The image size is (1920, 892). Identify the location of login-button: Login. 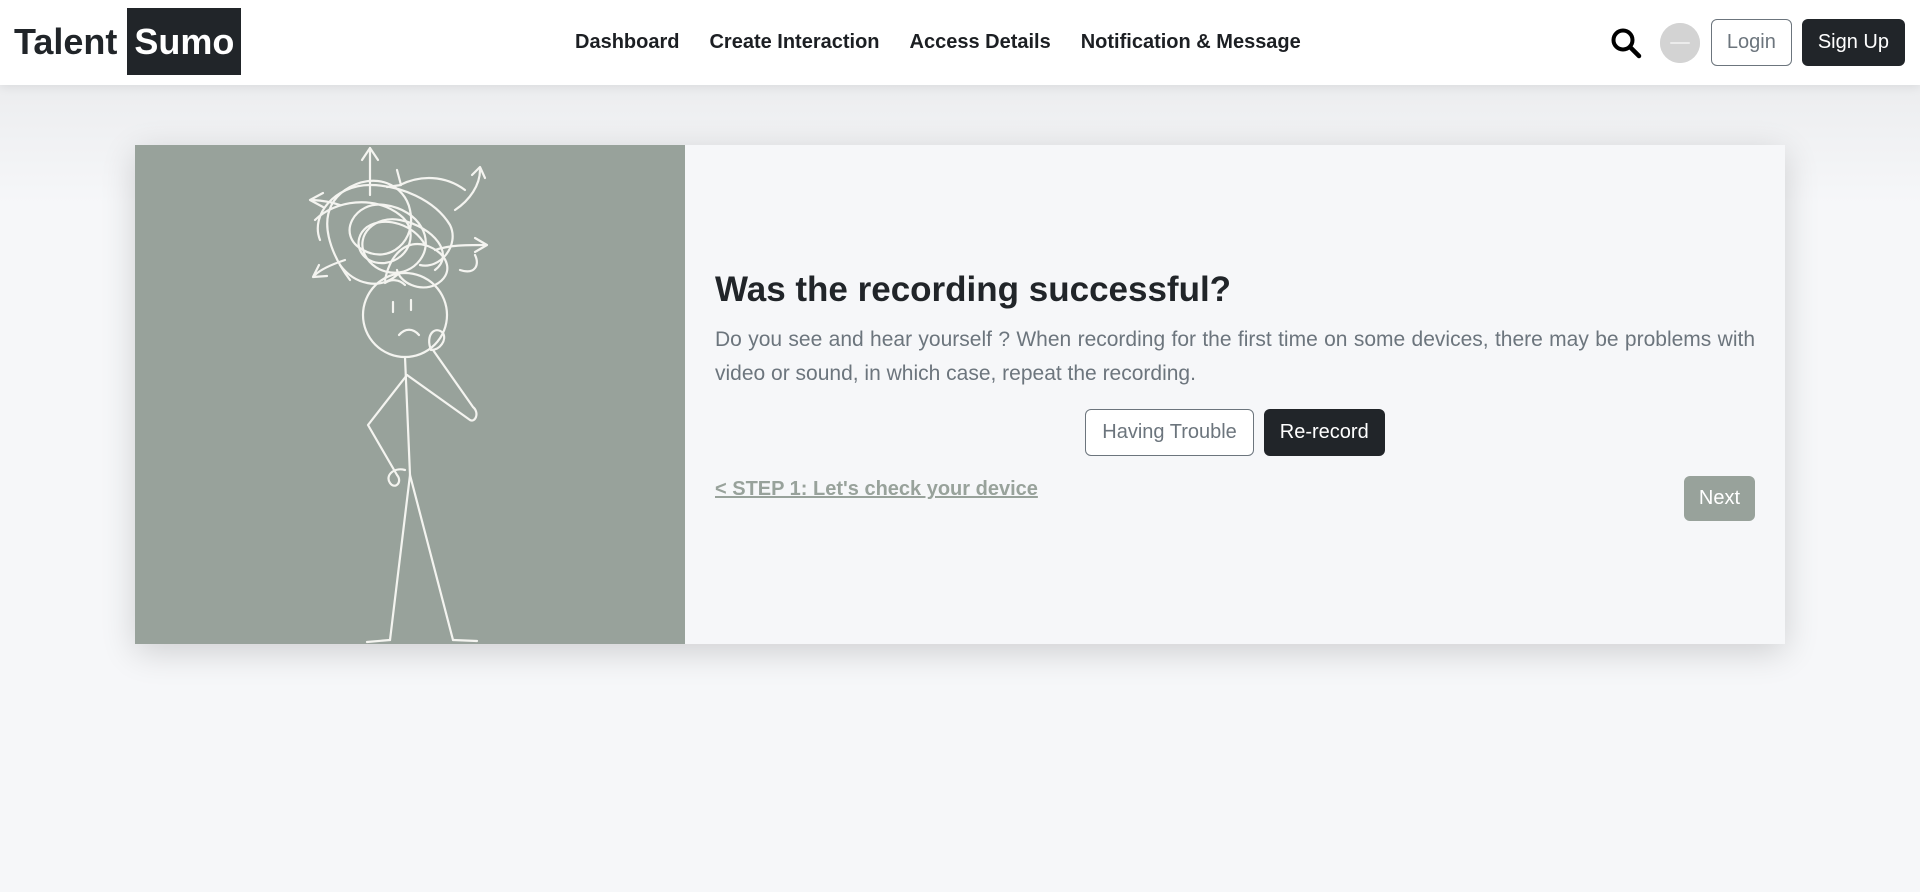
(1751, 42).